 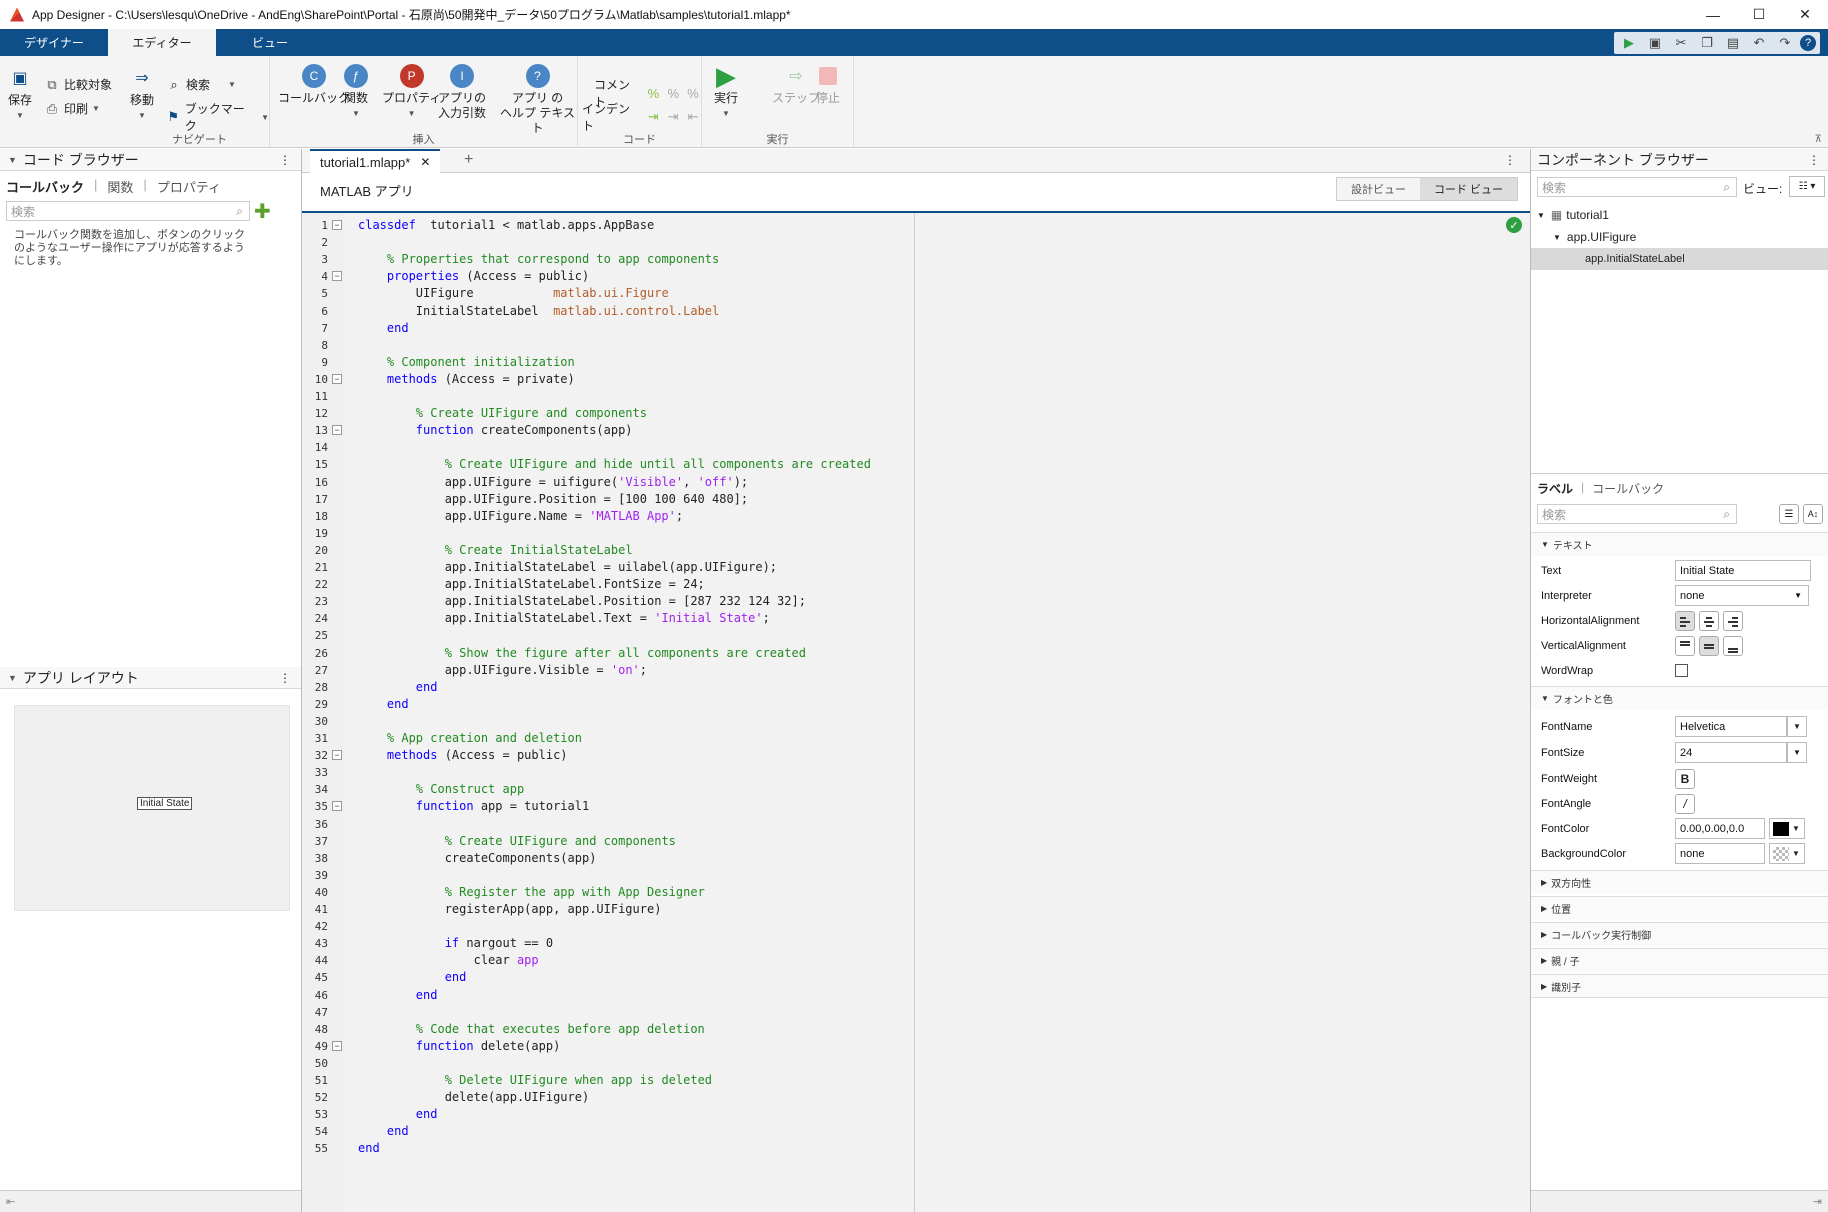 I want to click on align-left-icon, so click(x=1685, y=620).